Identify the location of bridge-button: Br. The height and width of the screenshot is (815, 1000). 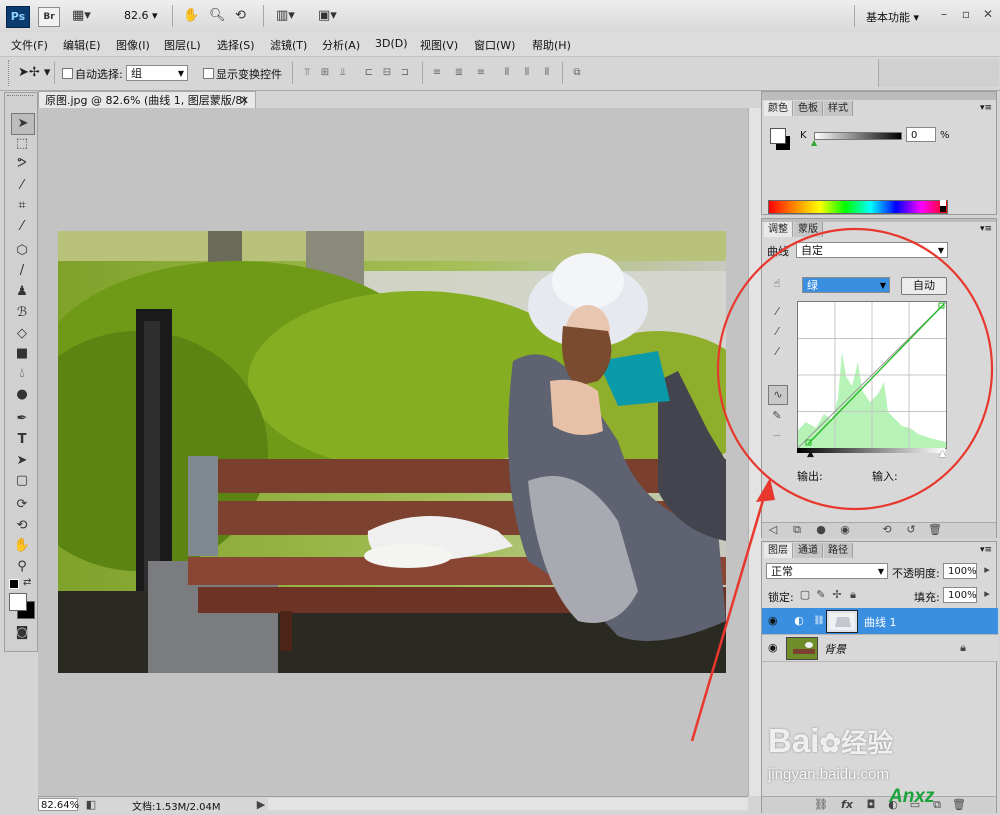
(49, 17).